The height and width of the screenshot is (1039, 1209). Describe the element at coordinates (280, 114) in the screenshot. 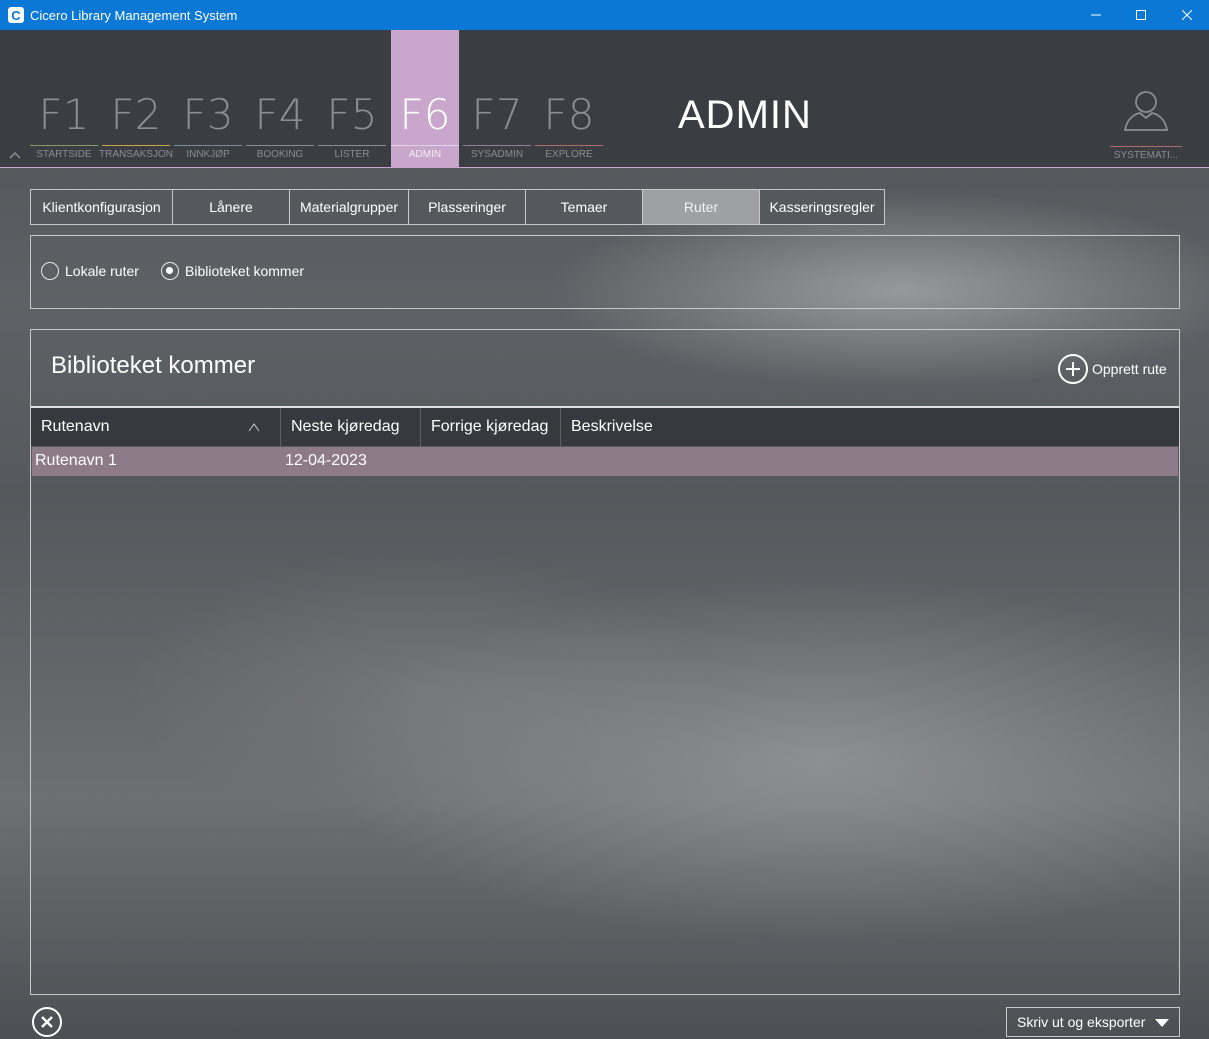

I see `fkey-number: F4` at that location.